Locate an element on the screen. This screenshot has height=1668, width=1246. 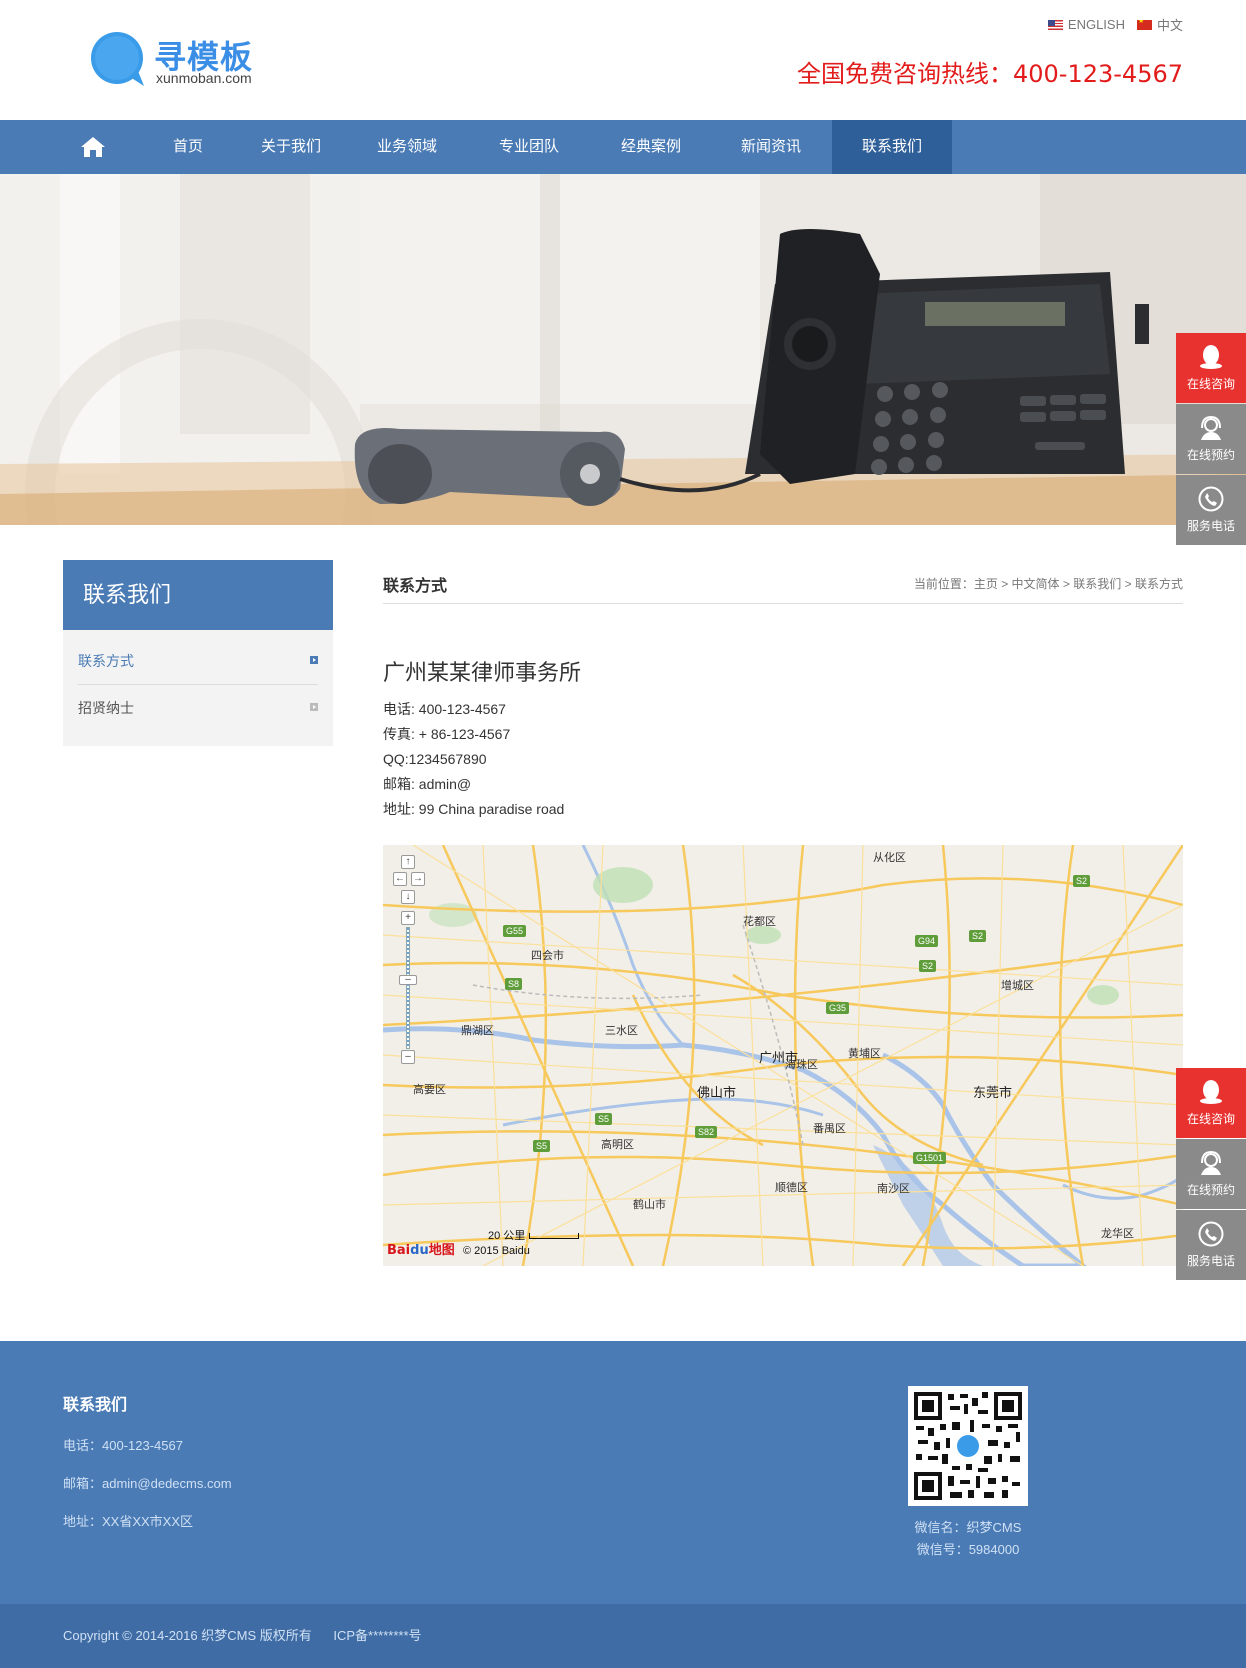
footer-title: 联系我们 is located at coordinates (95, 1405).